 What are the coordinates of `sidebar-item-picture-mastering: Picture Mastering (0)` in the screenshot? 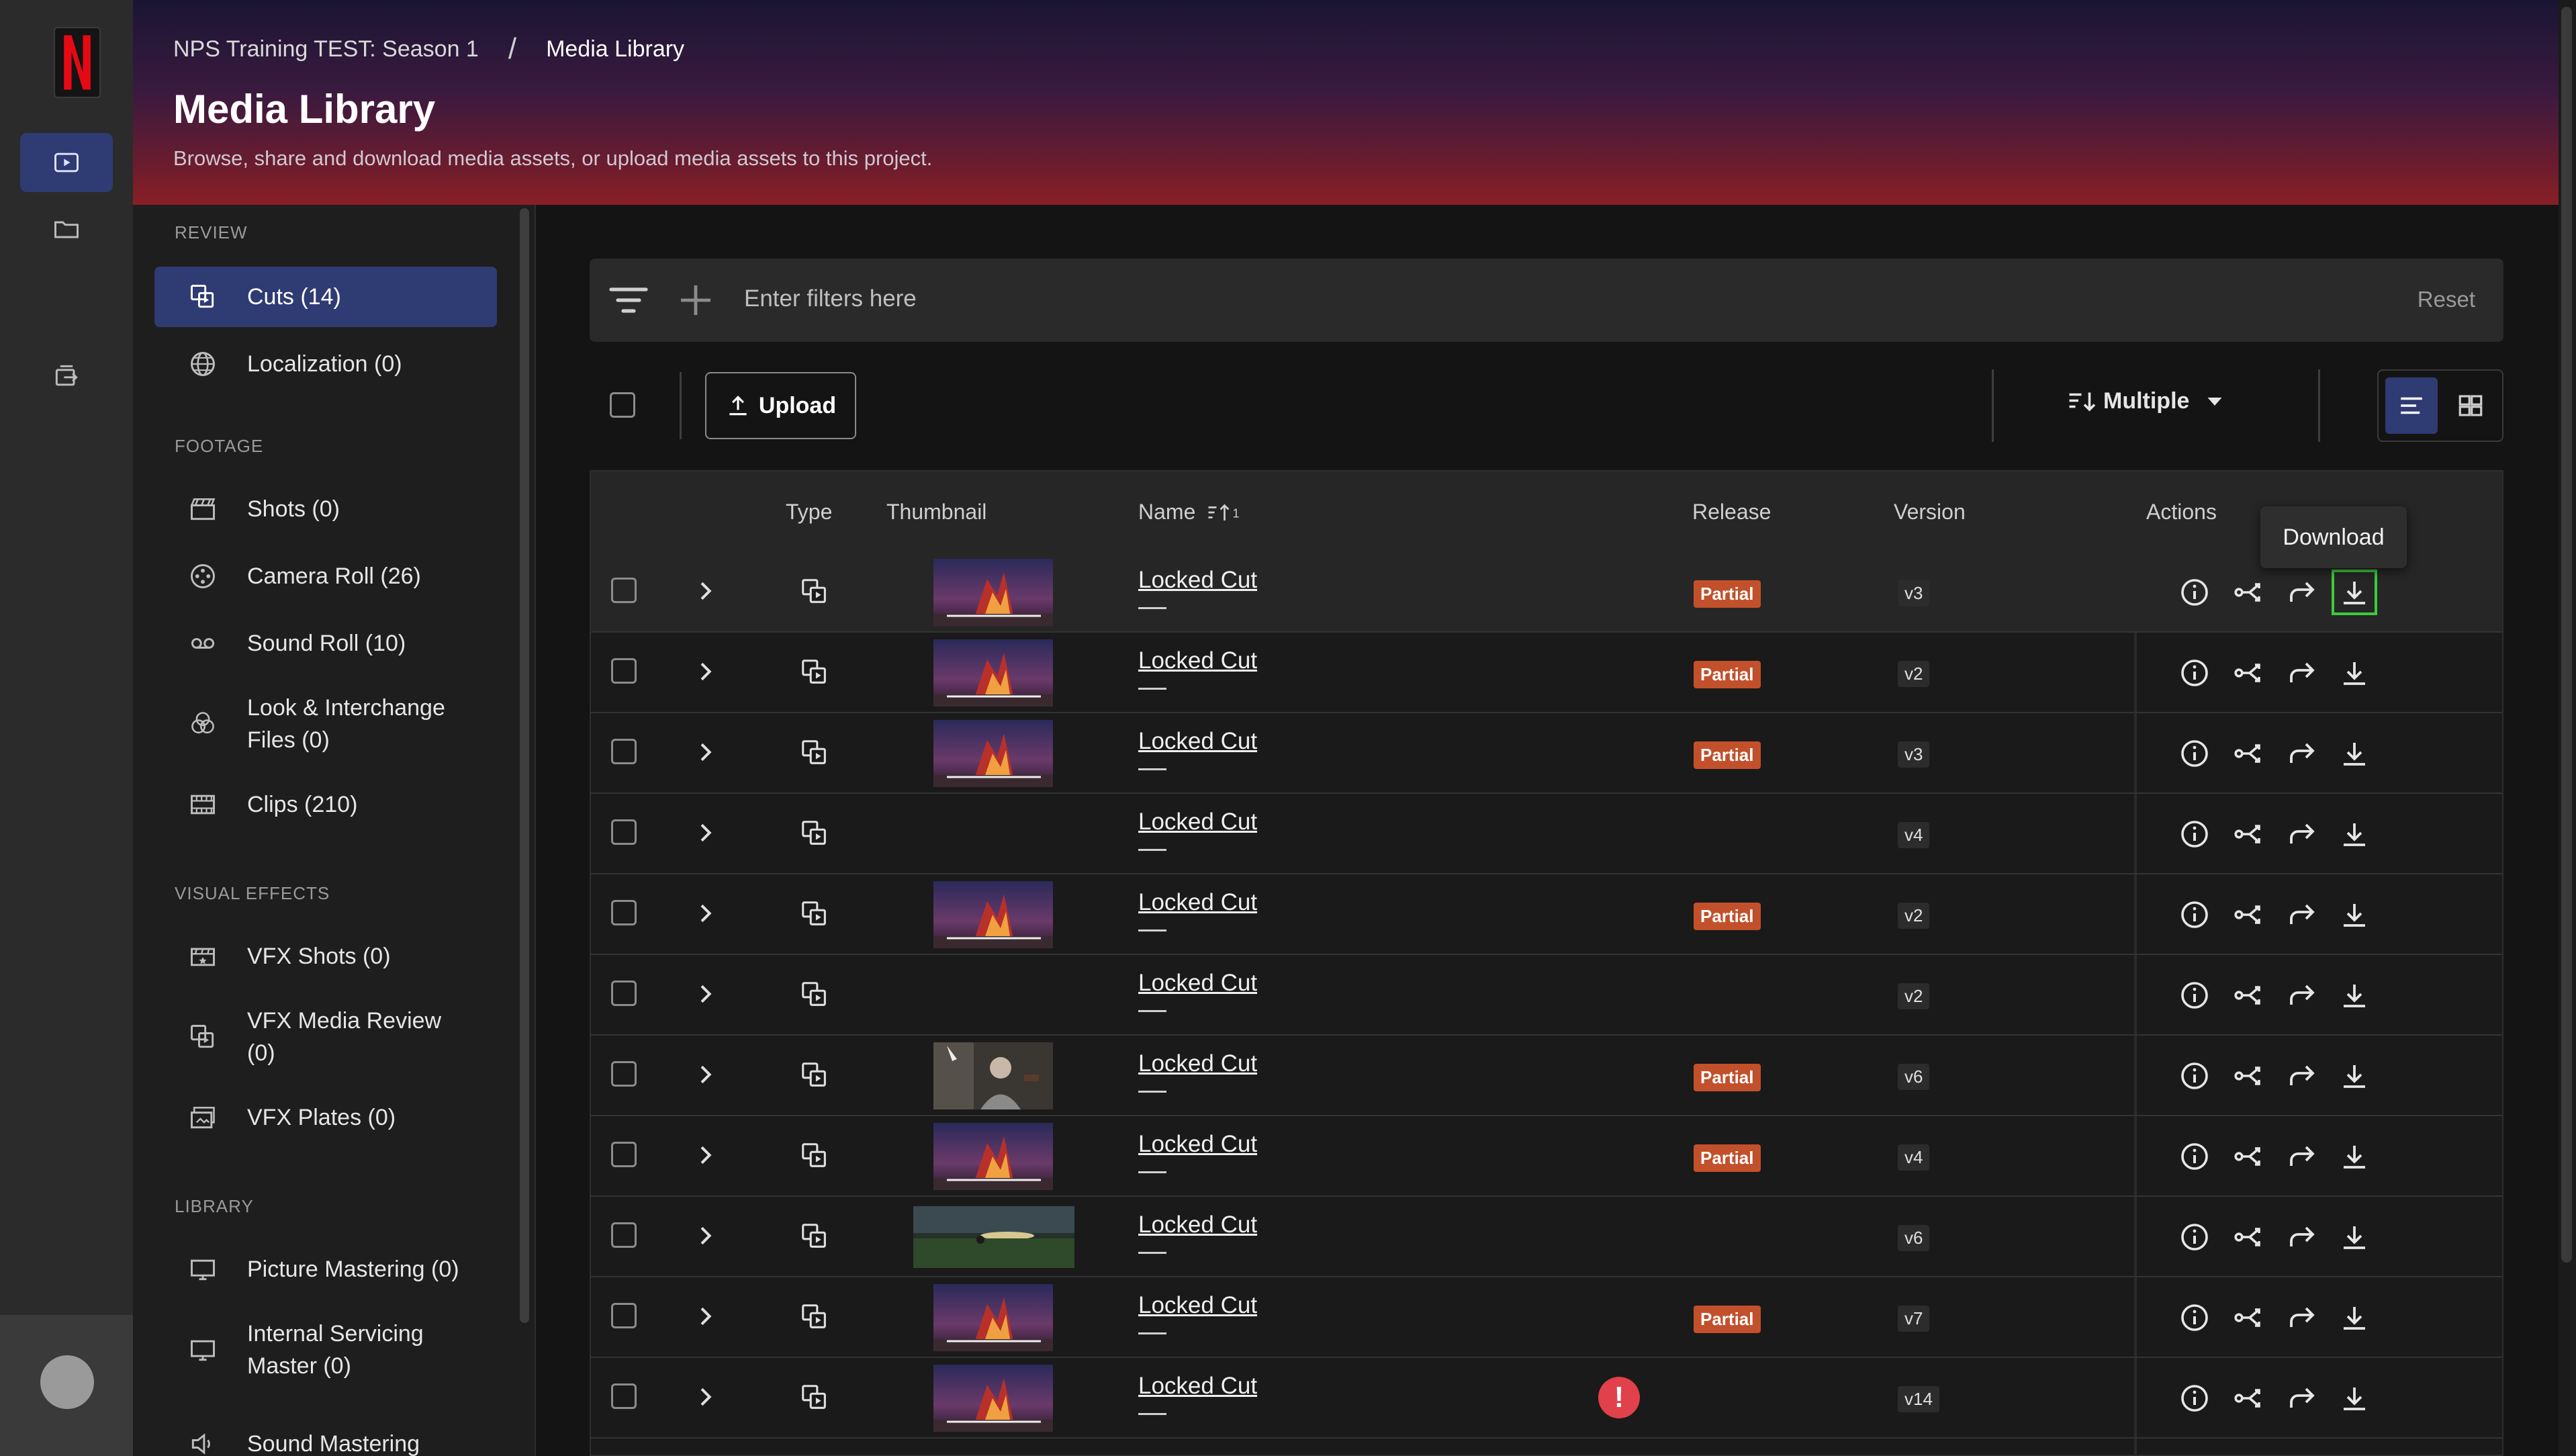 It's located at (325, 1269).